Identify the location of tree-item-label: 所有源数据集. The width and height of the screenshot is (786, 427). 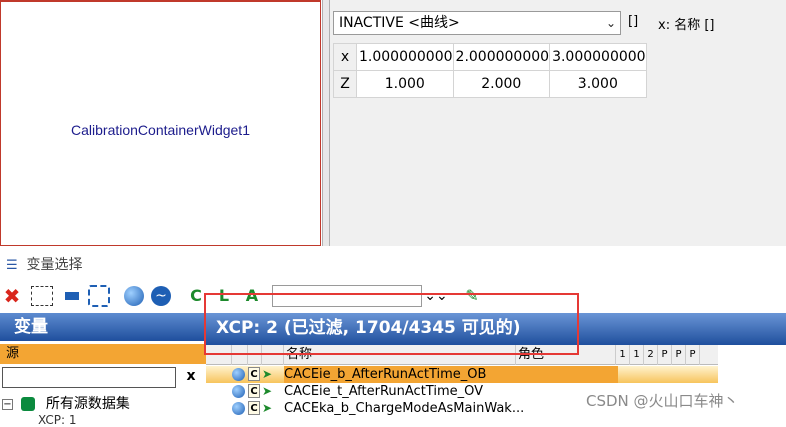
(87, 404).